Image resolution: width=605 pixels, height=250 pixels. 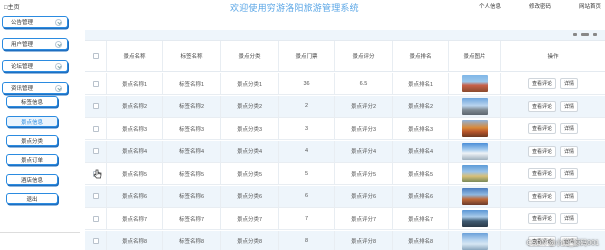 What do you see at coordinates (421, 128) in the screenshot?
I see `cell-rank: 景点排名3` at bounding box center [421, 128].